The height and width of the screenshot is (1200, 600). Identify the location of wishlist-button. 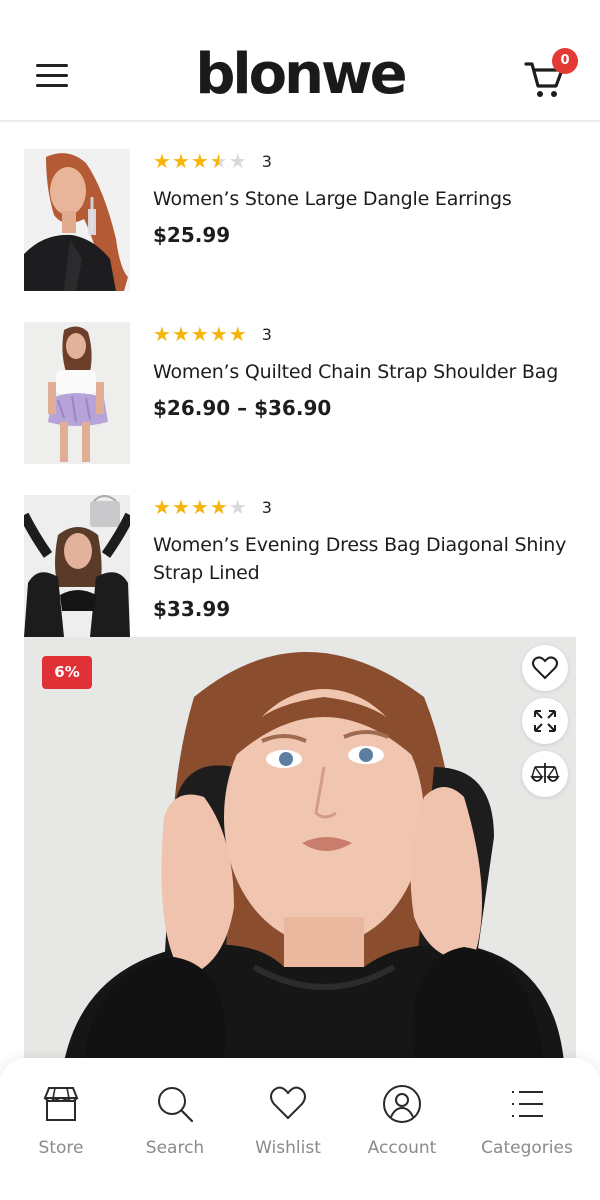
(545, 668).